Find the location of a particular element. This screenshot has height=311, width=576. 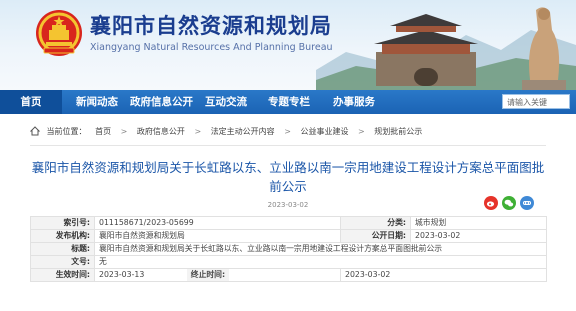

nav-item-news: 新闻动态 is located at coordinates (97, 102).